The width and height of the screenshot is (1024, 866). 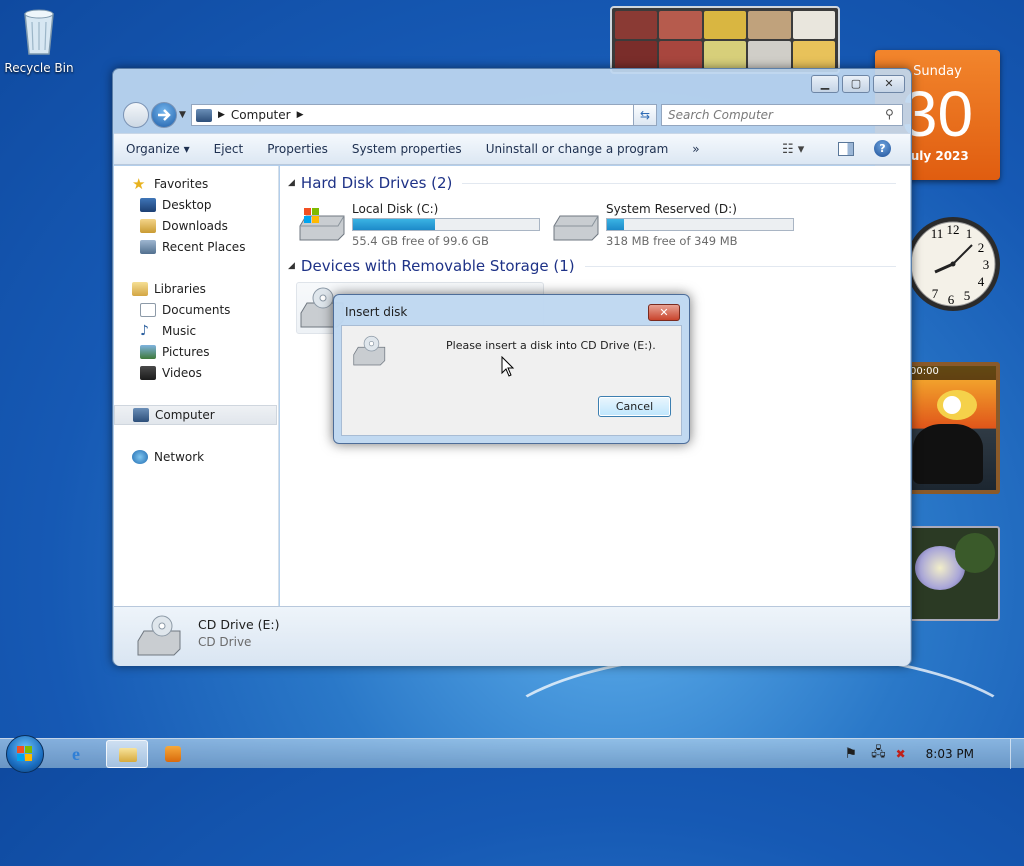 I want to click on recent-pages-dropdown: ▼, so click(x=182, y=115).